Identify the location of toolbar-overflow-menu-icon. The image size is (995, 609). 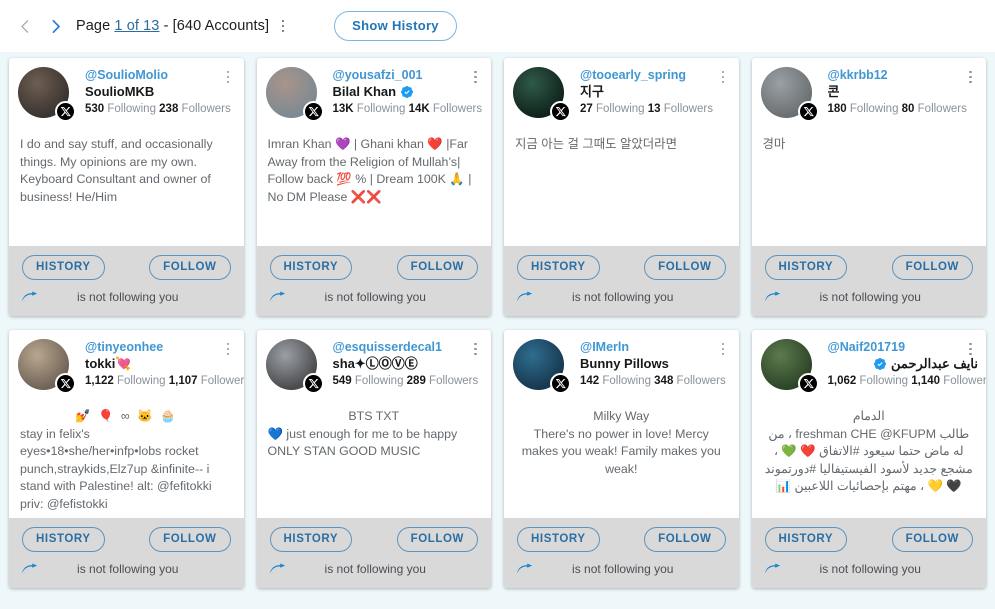
(283, 26).